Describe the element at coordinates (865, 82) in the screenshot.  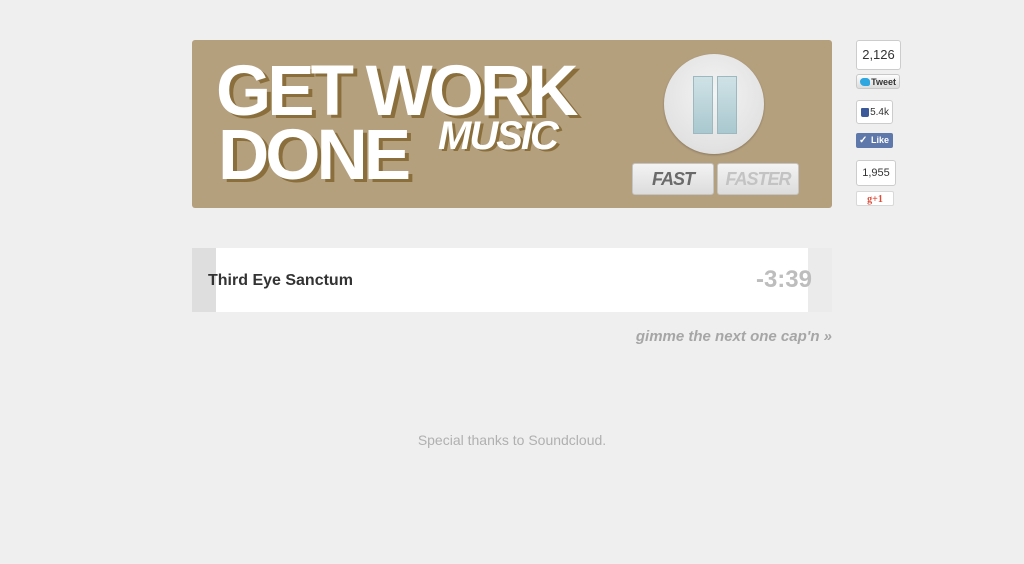
I see `twitter-bird-icon` at that location.